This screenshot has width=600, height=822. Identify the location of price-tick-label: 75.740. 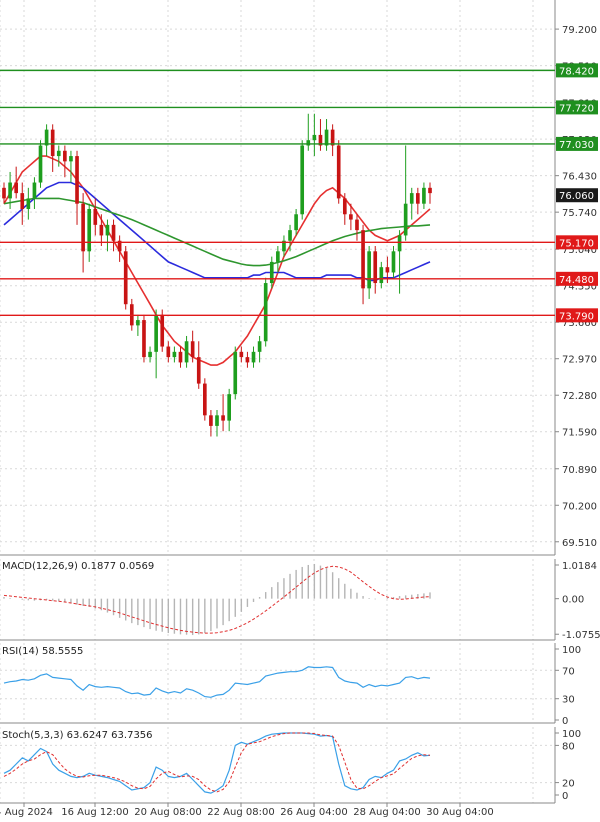
(579, 213).